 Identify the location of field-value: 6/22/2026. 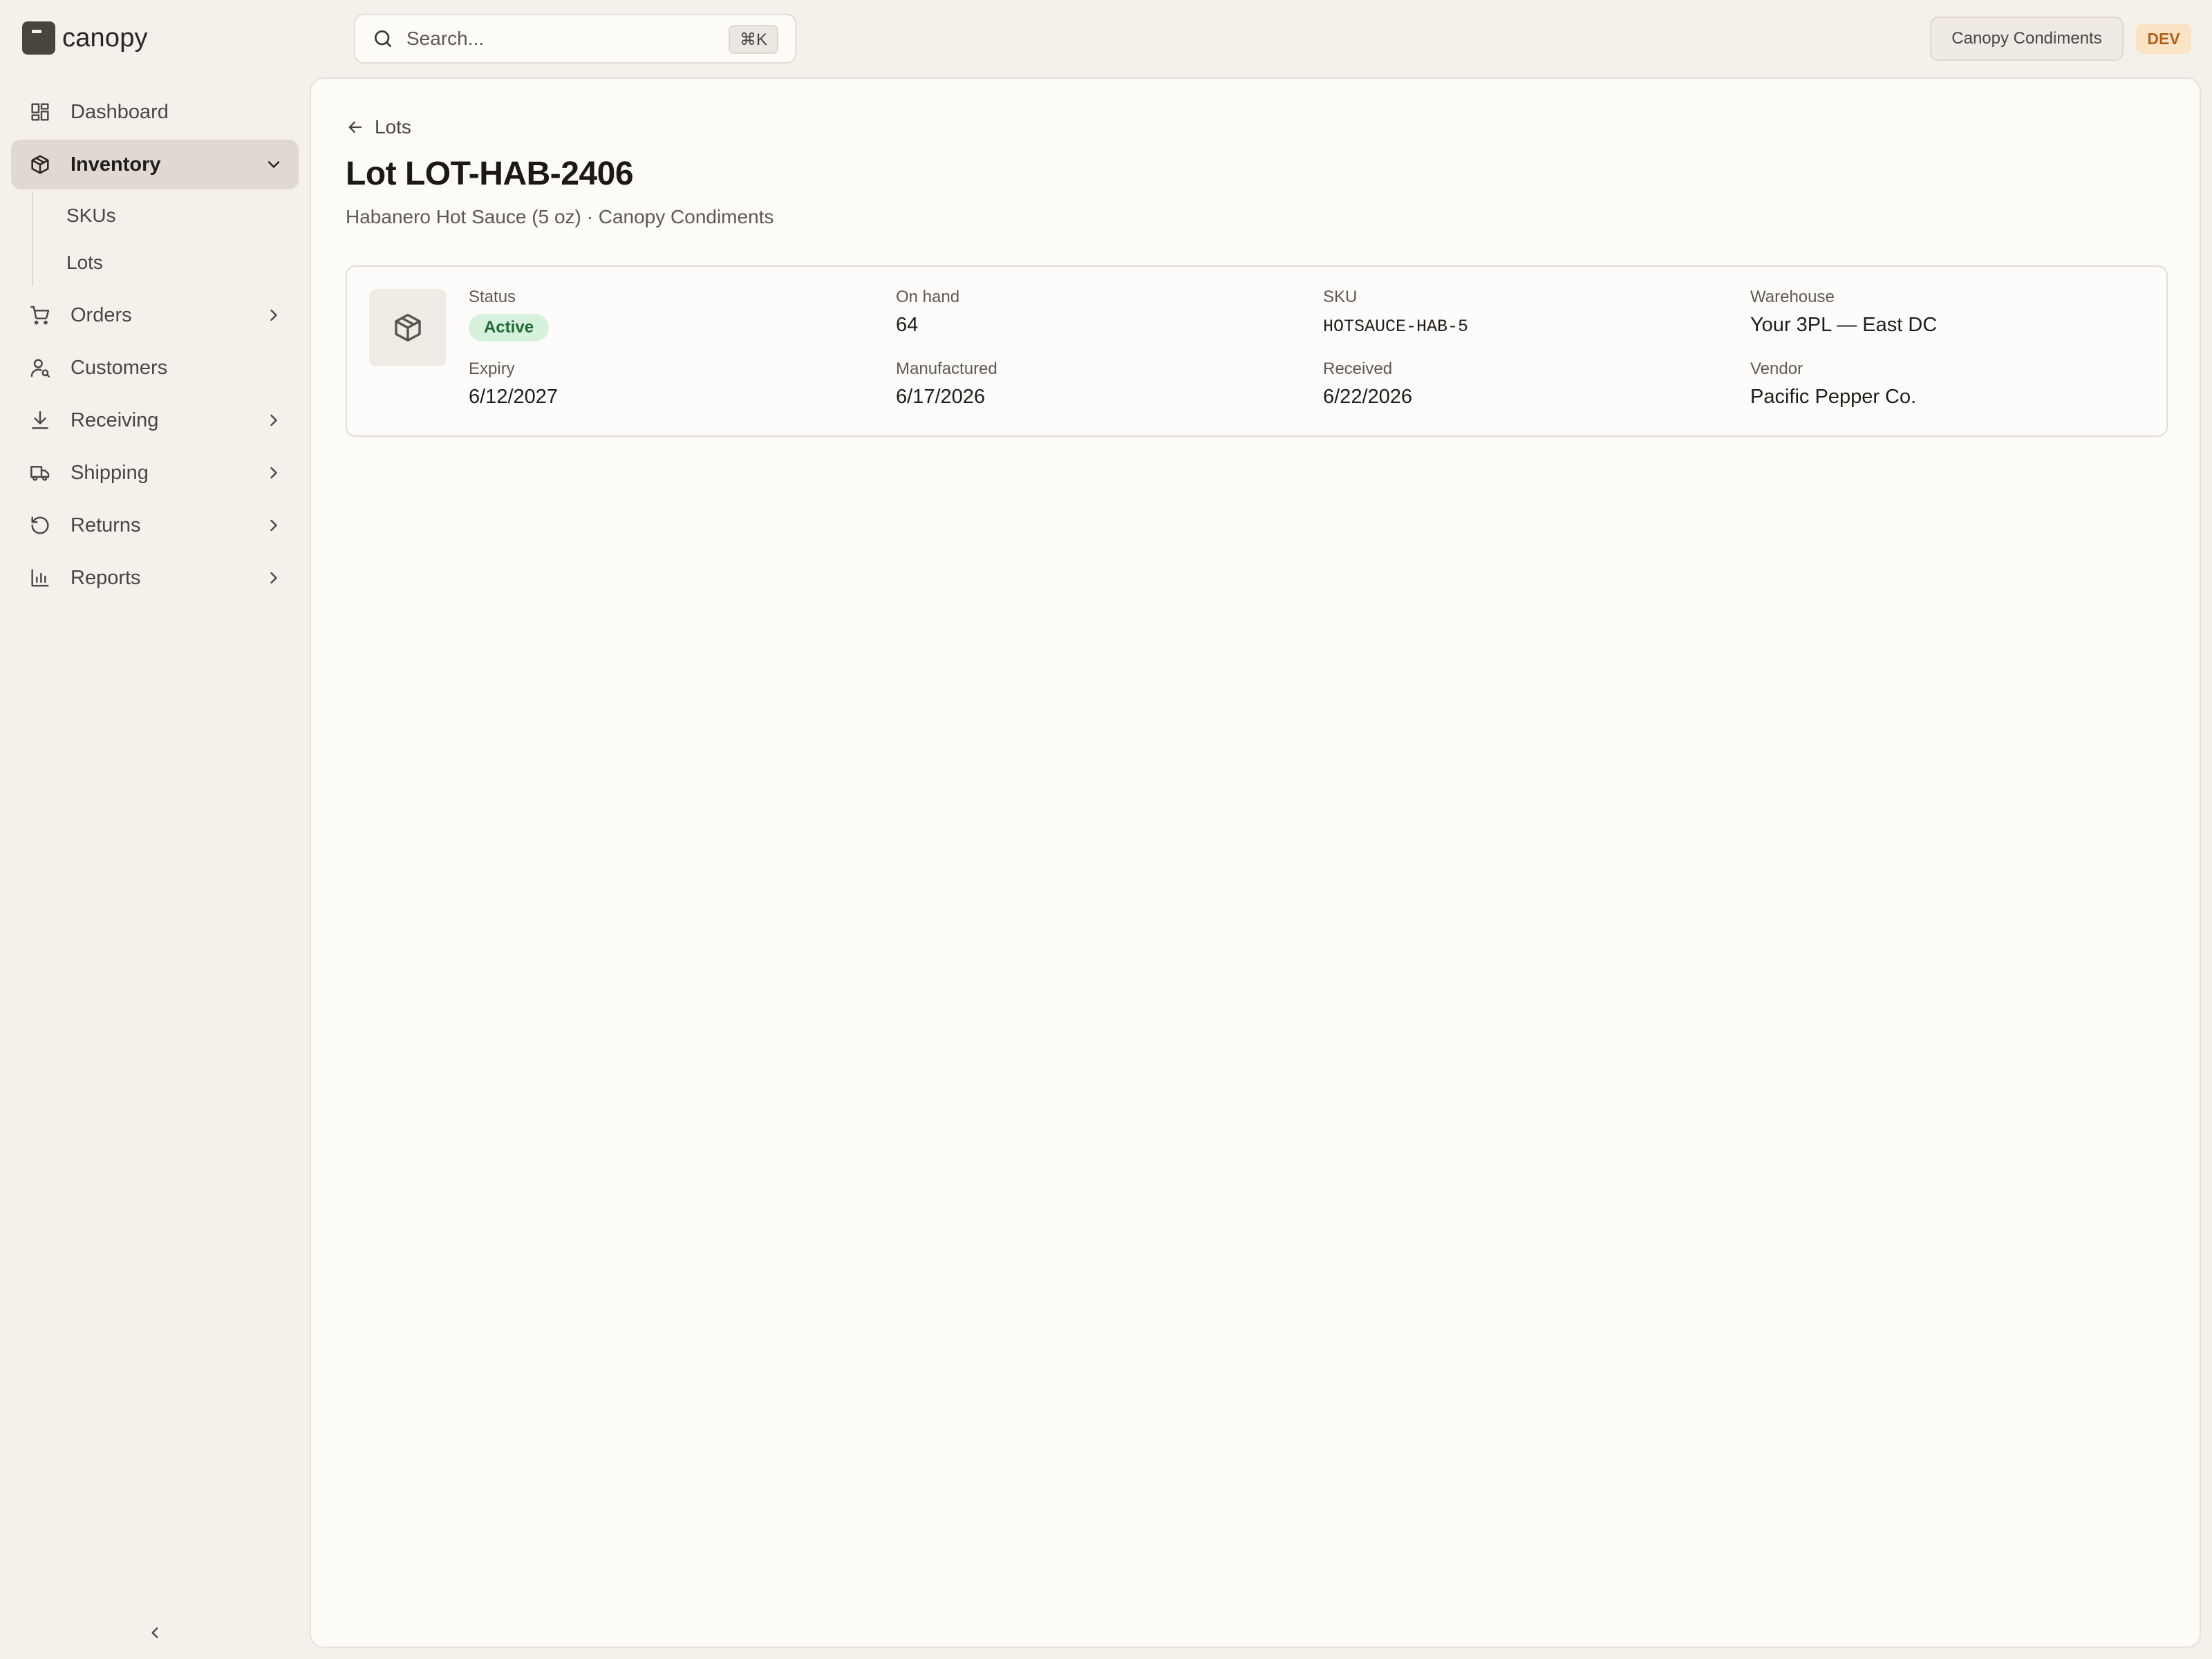
(1368, 397).